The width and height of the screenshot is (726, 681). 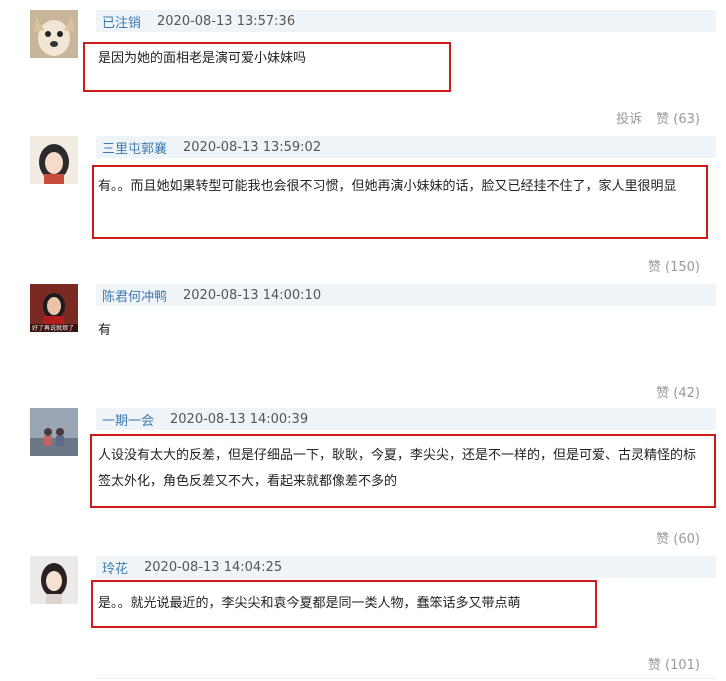 I want to click on author-name: 玲花, so click(x=115, y=567).